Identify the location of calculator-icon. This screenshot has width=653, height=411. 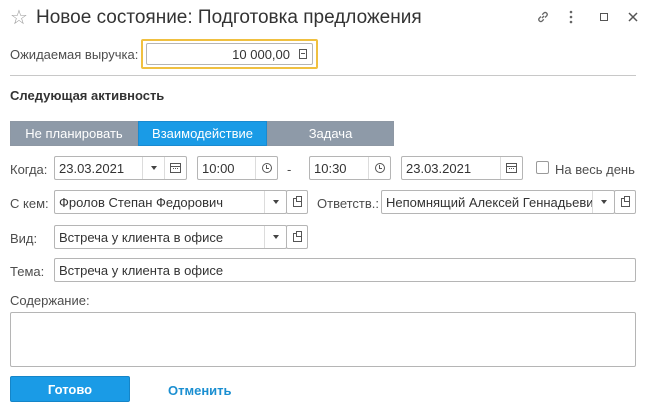
(303, 54).